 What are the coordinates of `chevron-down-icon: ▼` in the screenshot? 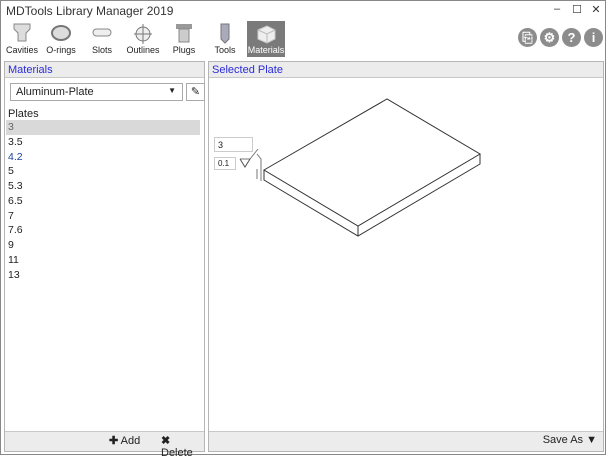 It's located at (591, 440).